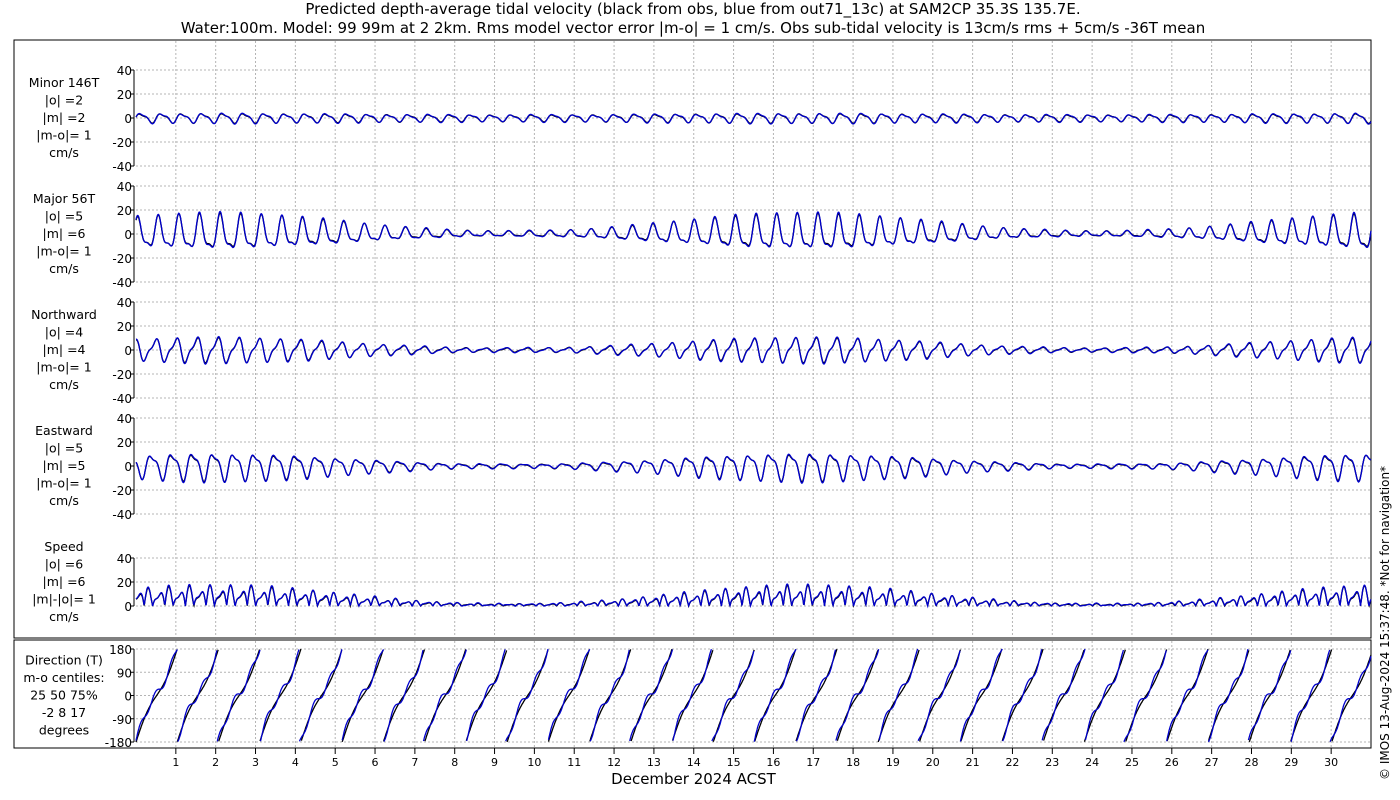 The height and width of the screenshot is (800, 1400). Describe the element at coordinates (773, 762) in the screenshot. I see `x-tick-label: 16` at that location.